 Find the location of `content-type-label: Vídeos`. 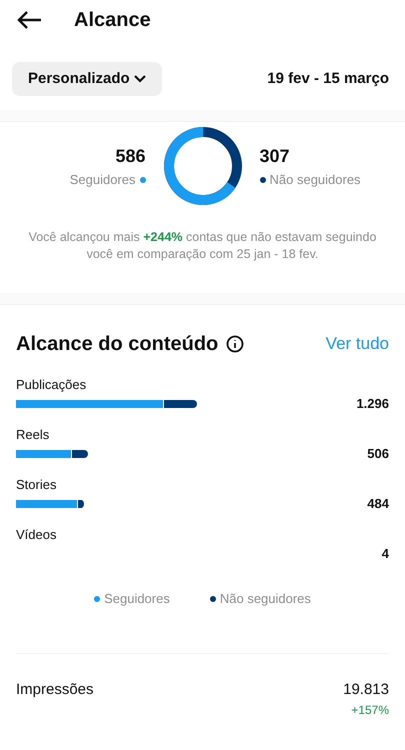

content-type-label: Vídeos is located at coordinates (37, 535).